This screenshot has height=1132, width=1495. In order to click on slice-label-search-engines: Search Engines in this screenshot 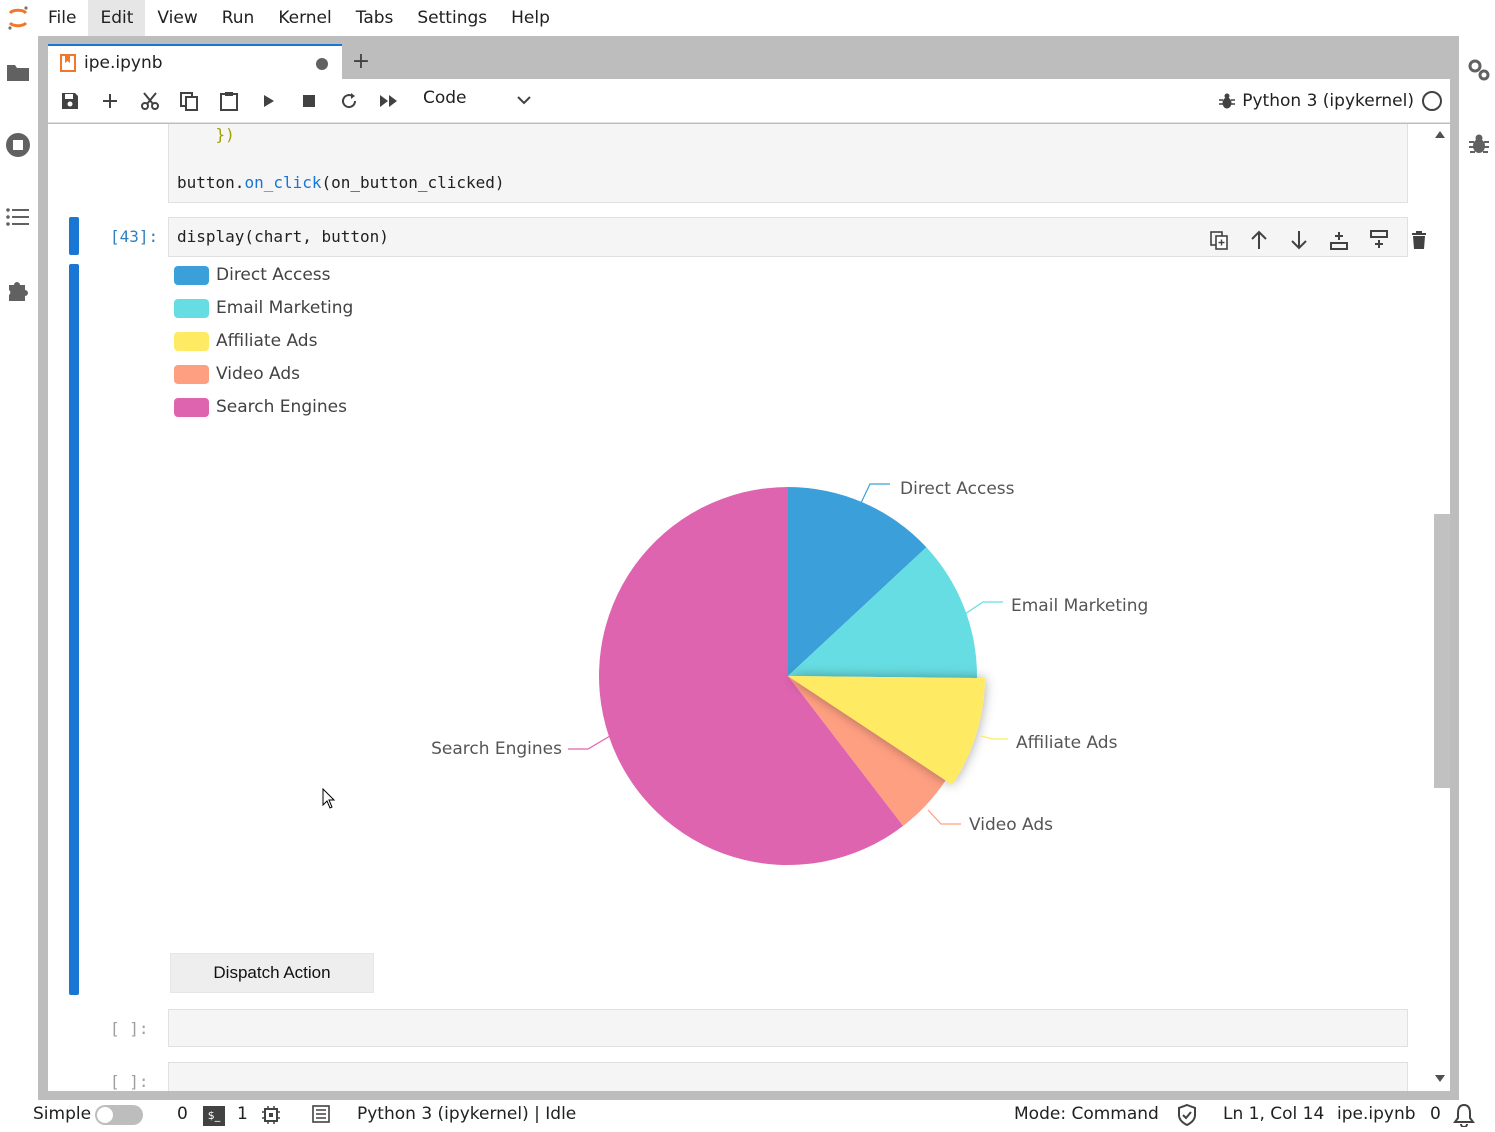, I will do `click(496, 749)`.